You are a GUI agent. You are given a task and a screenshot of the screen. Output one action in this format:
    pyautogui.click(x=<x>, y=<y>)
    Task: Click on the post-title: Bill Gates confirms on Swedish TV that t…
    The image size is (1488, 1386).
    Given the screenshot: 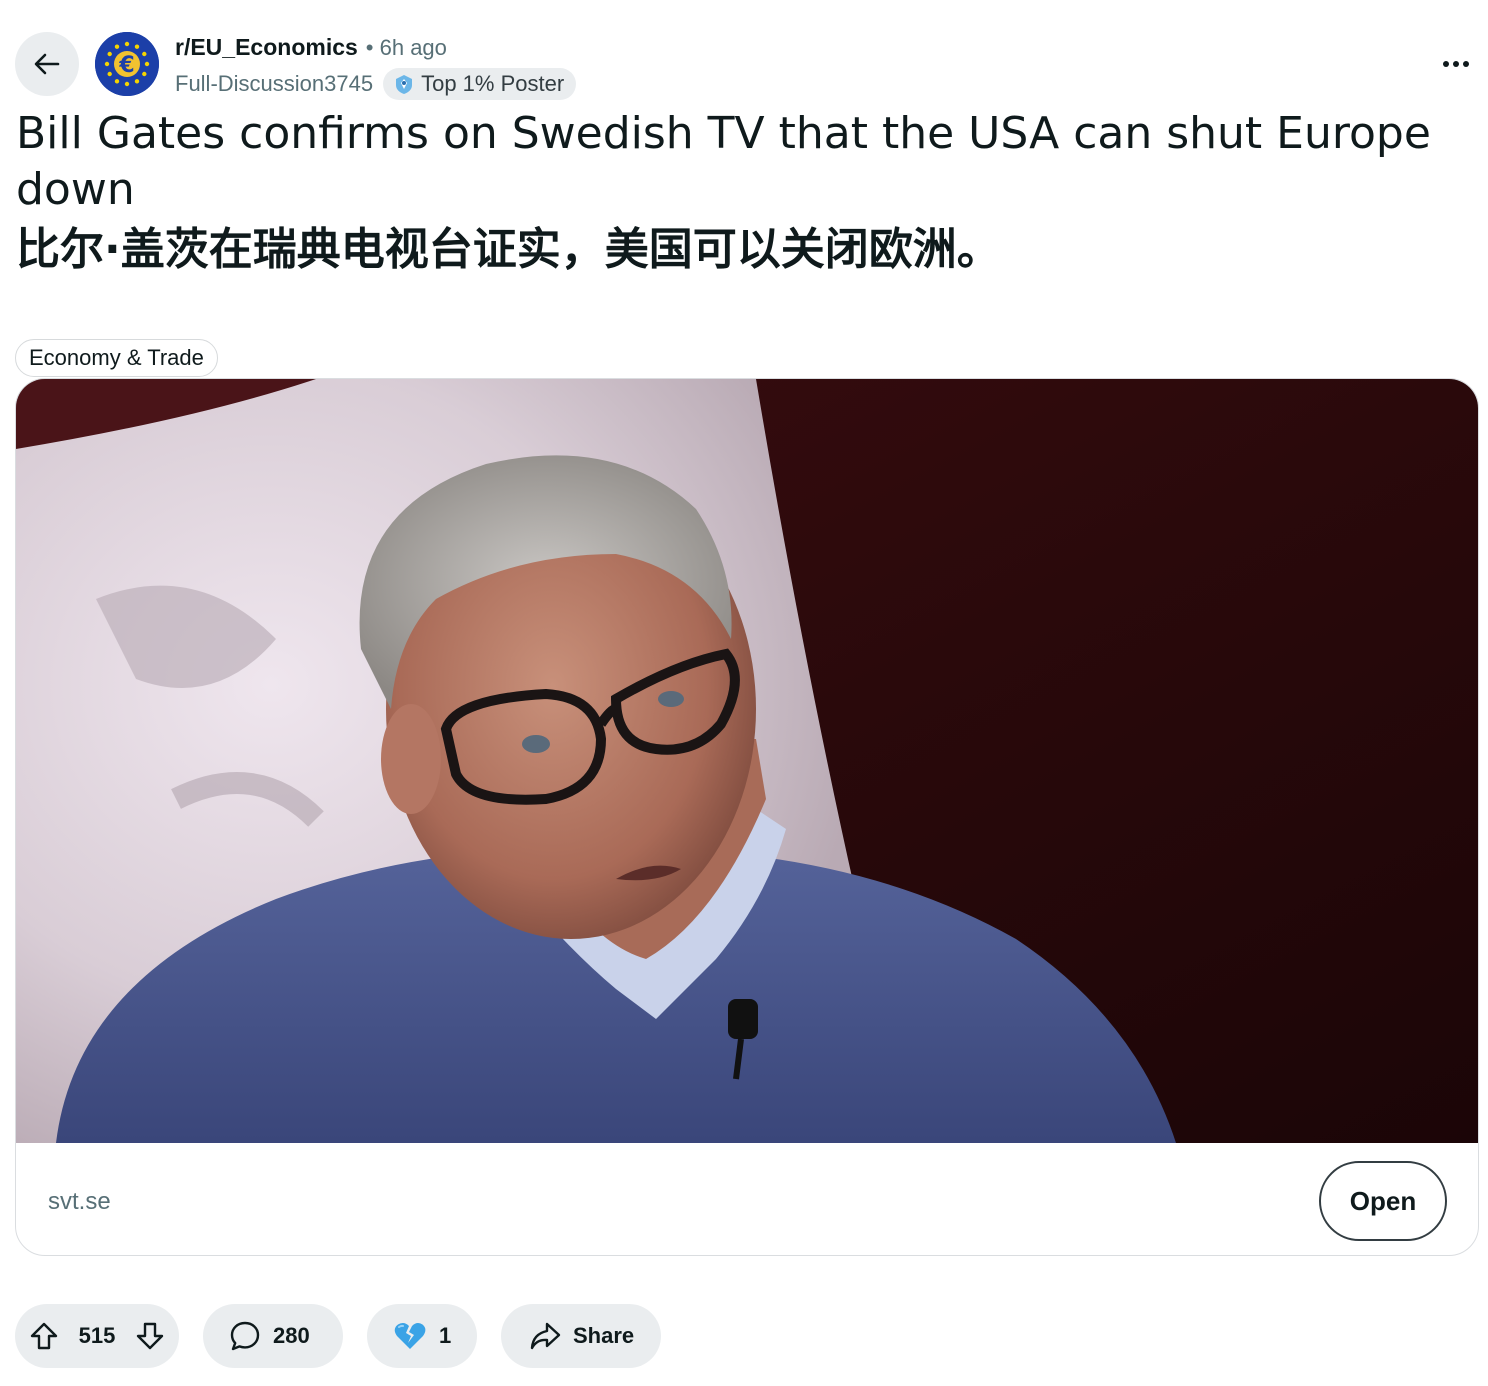 What is the action you would take?
    pyautogui.click(x=736, y=192)
    